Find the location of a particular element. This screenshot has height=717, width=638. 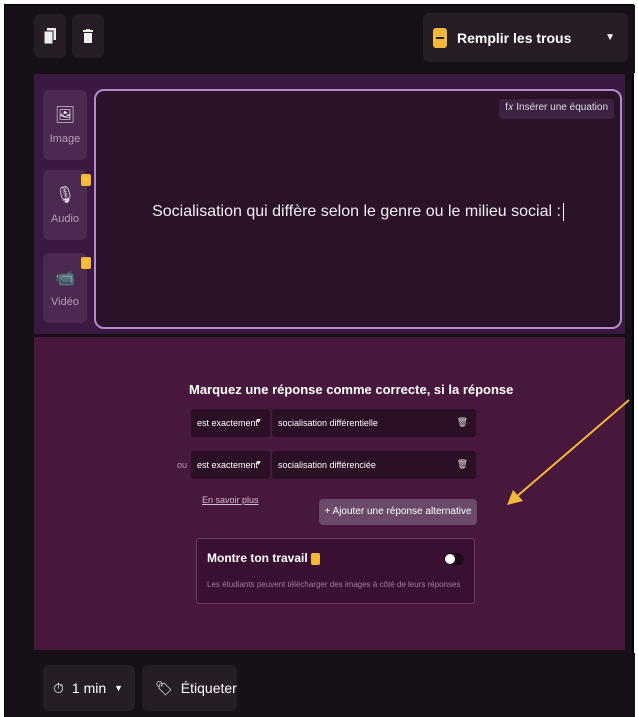

add-video-button: 📹 ⚡ Vidéo is located at coordinates (67, 288).